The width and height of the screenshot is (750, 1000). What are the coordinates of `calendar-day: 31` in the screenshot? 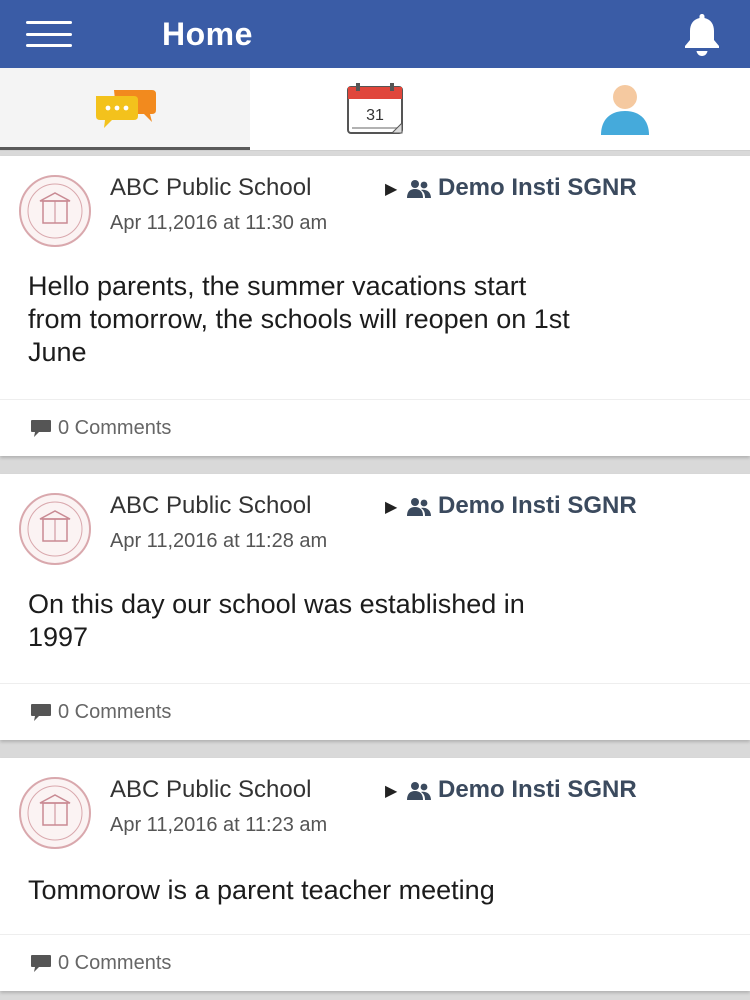 It's located at (375, 115).